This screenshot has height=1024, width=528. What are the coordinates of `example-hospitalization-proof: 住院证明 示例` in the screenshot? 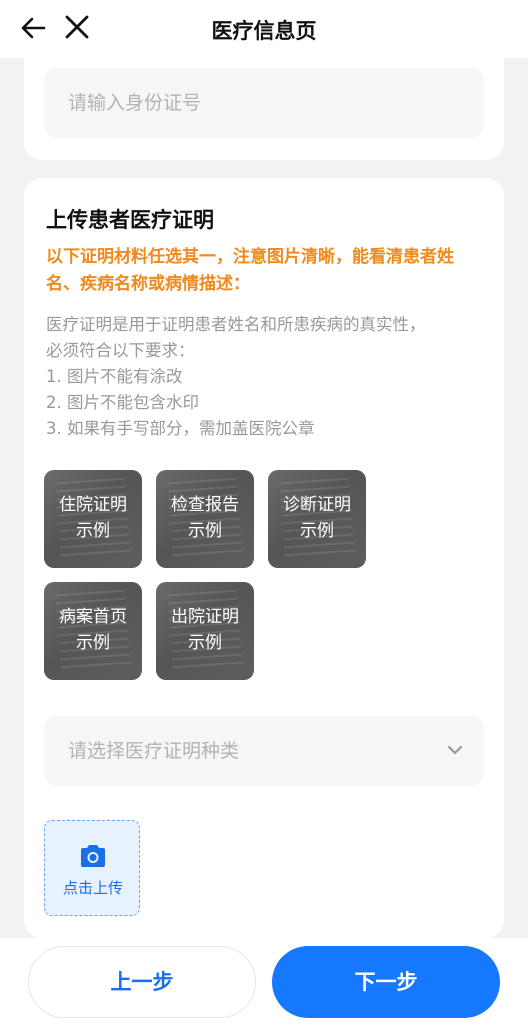 It's located at (93, 519).